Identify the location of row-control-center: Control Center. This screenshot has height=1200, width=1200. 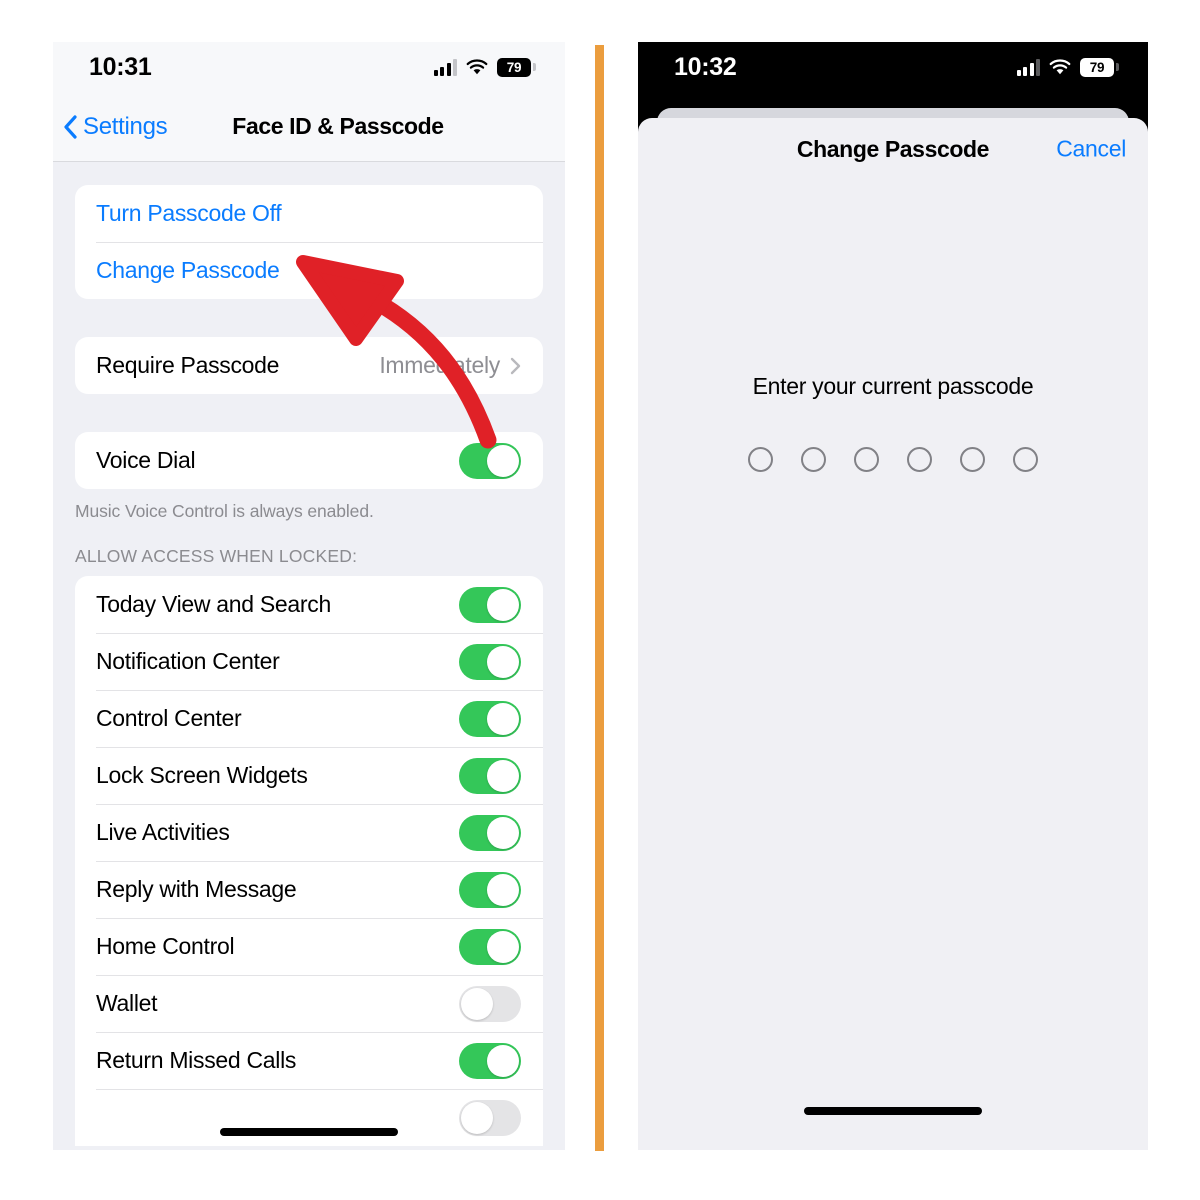
(309, 718).